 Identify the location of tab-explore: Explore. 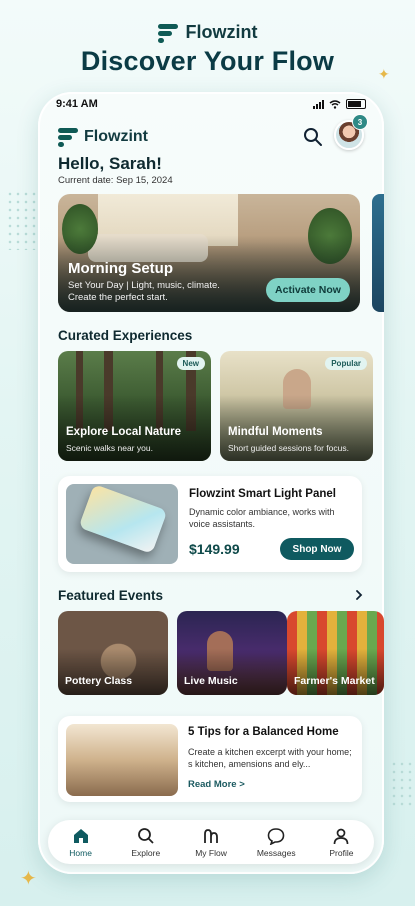
(145, 842).